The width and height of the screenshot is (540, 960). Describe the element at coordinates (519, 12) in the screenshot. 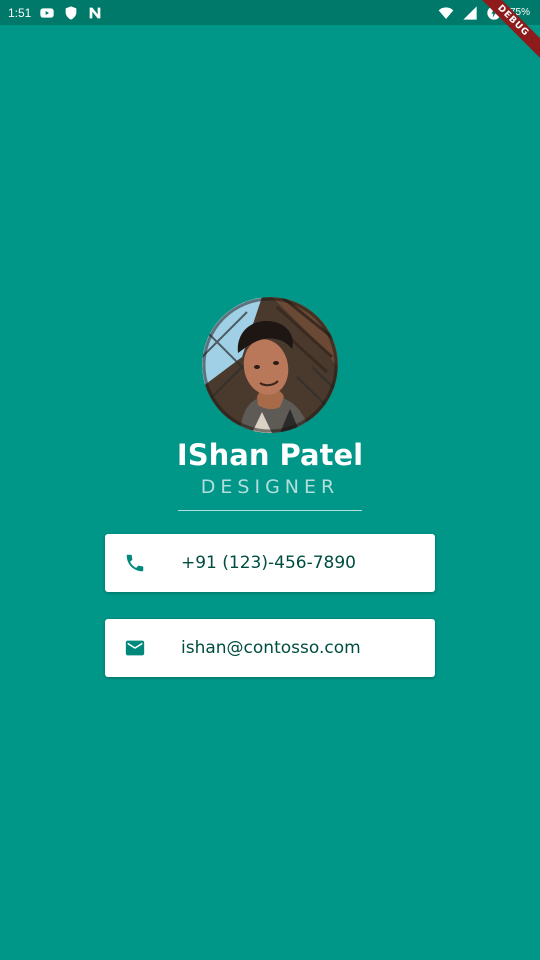

I see `battery-percent: 75%` at that location.